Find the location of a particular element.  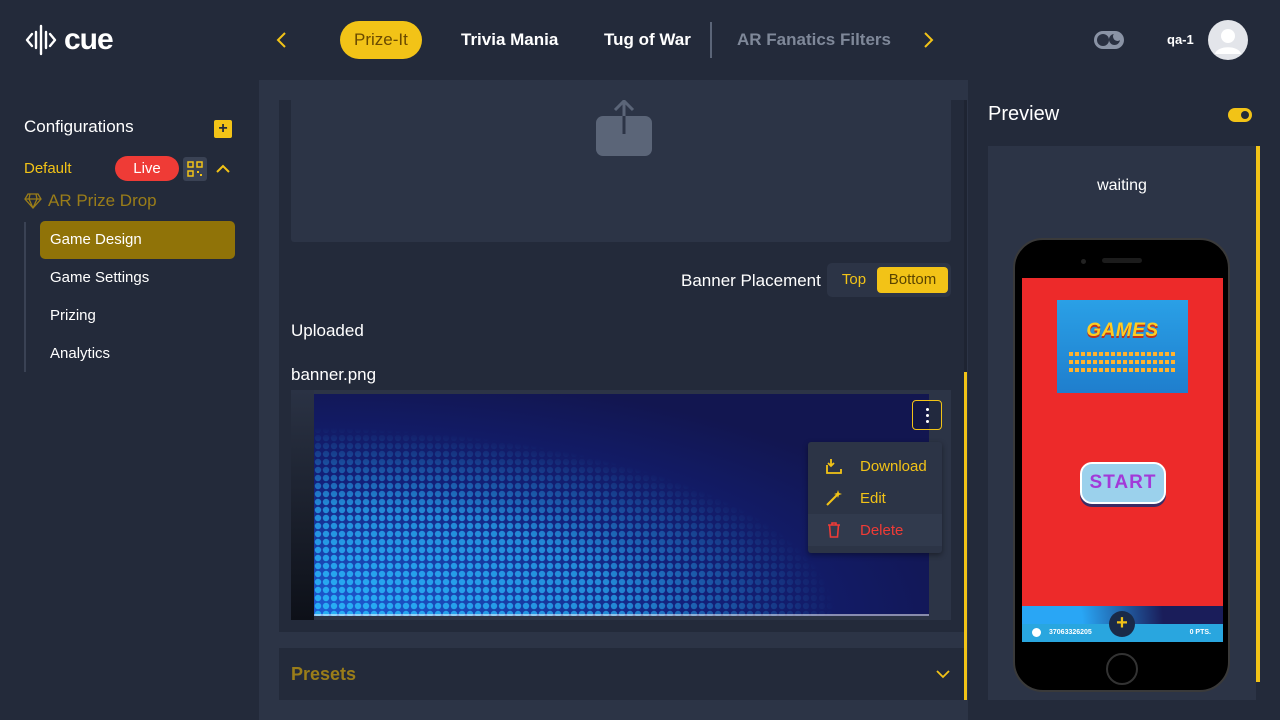

chevron-right-icon is located at coordinates (929, 40).